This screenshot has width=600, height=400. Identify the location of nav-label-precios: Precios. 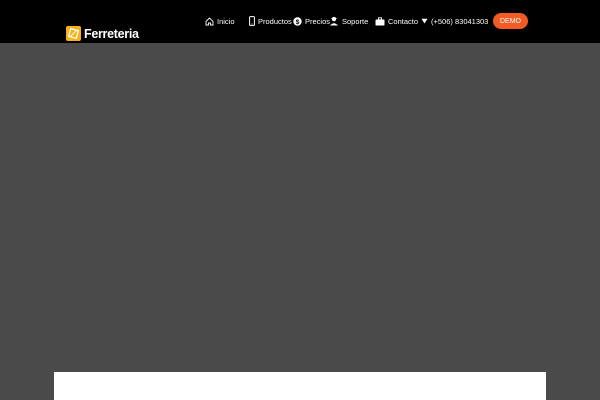
(318, 21).